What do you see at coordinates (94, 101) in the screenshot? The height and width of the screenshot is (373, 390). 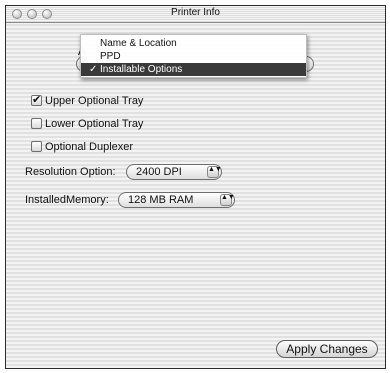 I see `upper-tray-label: Upper Optional Tray` at bounding box center [94, 101].